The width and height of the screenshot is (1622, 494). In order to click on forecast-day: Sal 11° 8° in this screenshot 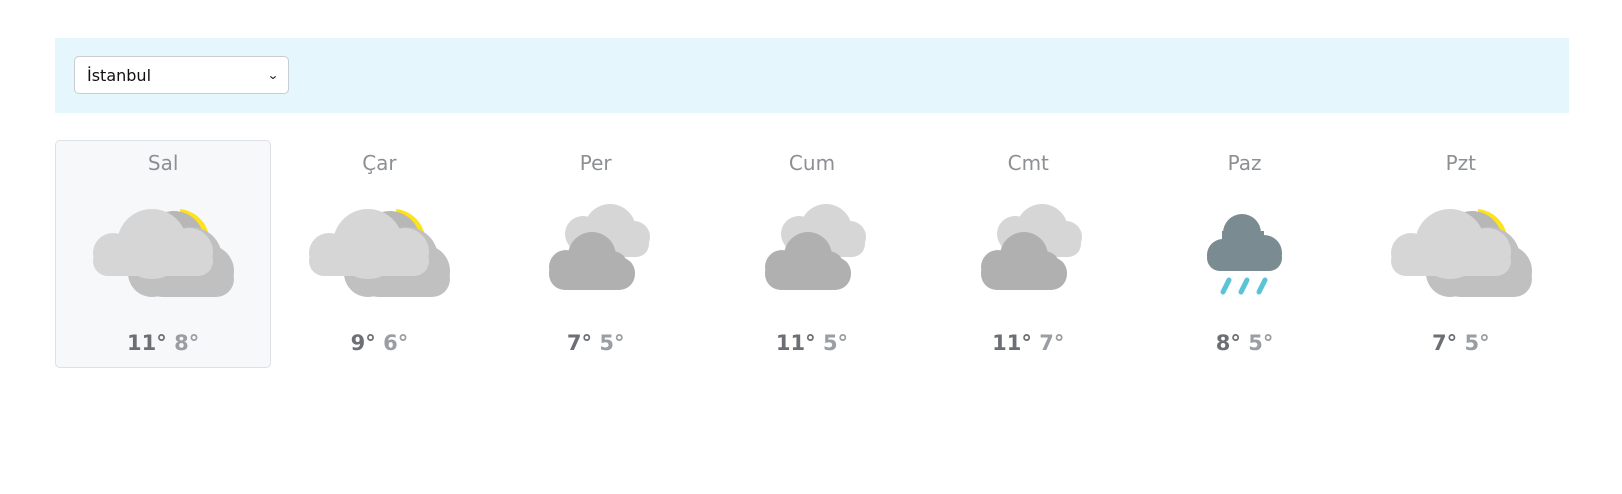, I will do `click(163, 254)`.